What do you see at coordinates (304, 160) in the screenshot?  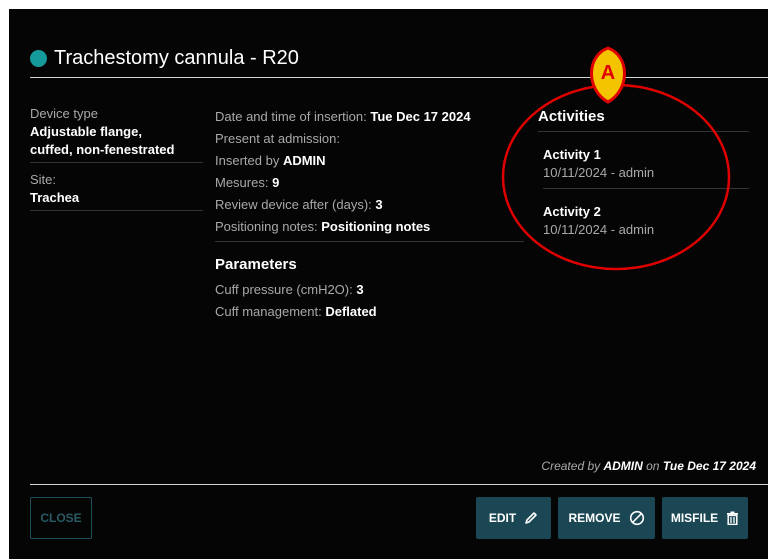 I see `inserted-by-value: ADMIN` at bounding box center [304, 160].